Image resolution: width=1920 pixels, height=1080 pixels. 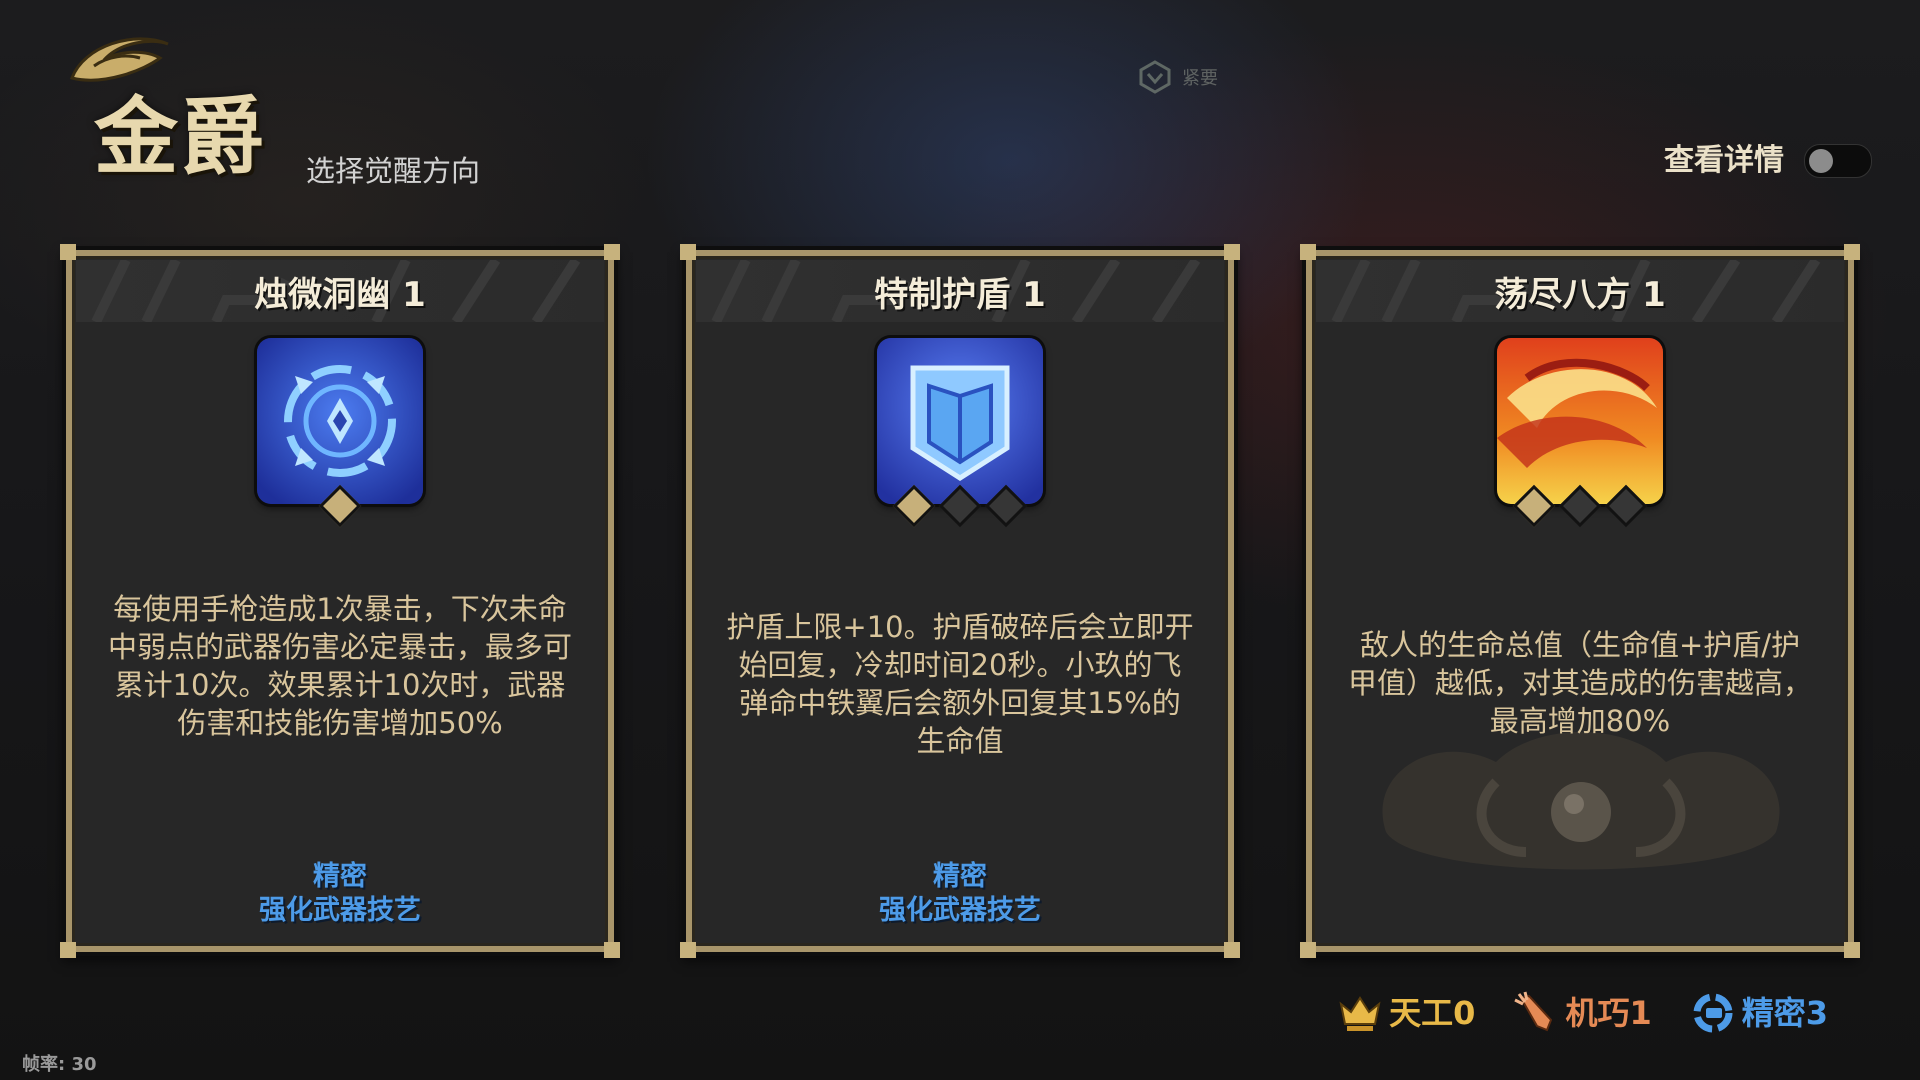 What do you see at coordinates (1580, 421) in the screenshot?
I see `flame-swirl-icon` at bounding box center [1580, 421].